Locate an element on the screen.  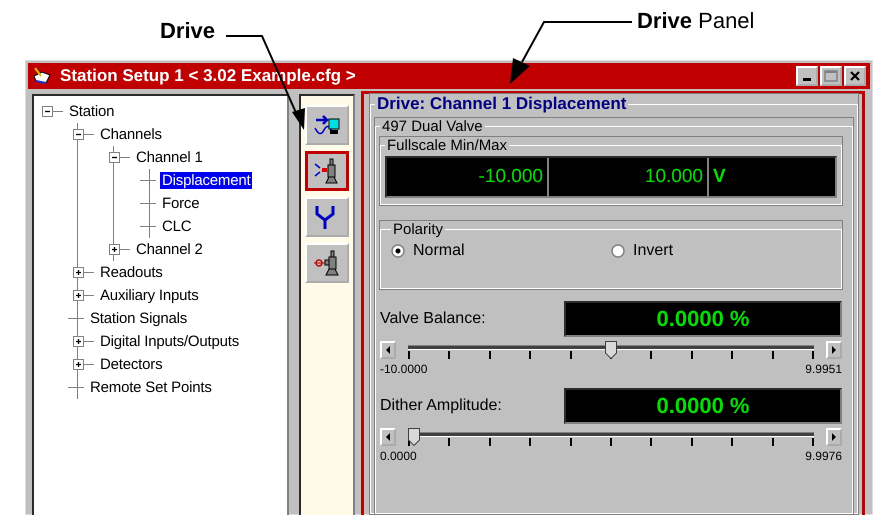
maximize-button is located at coordinates (831, 76).